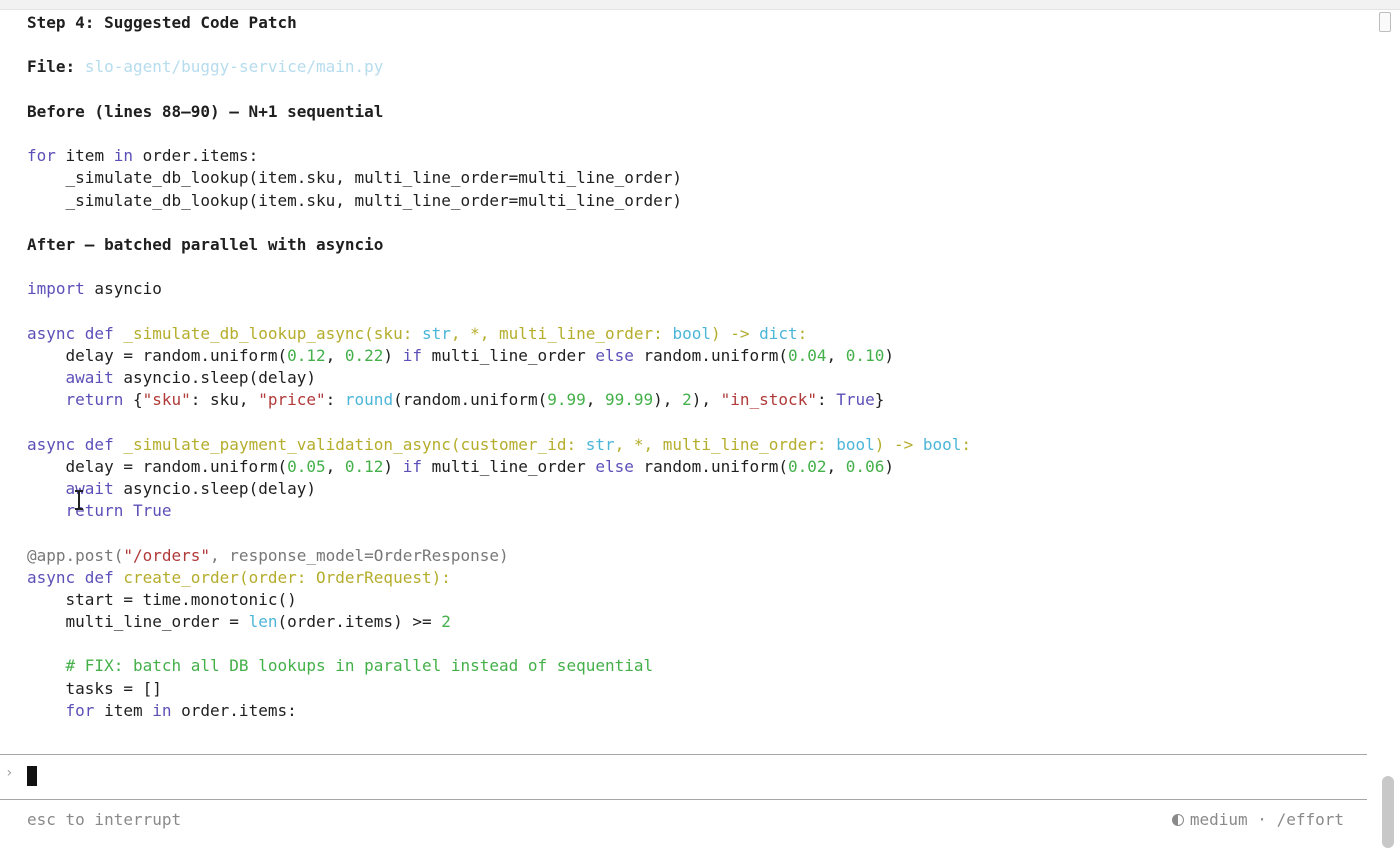  Describe the element at coordinates (1218, 819) in the screenshot. I see `effort-level: medium` at that location.